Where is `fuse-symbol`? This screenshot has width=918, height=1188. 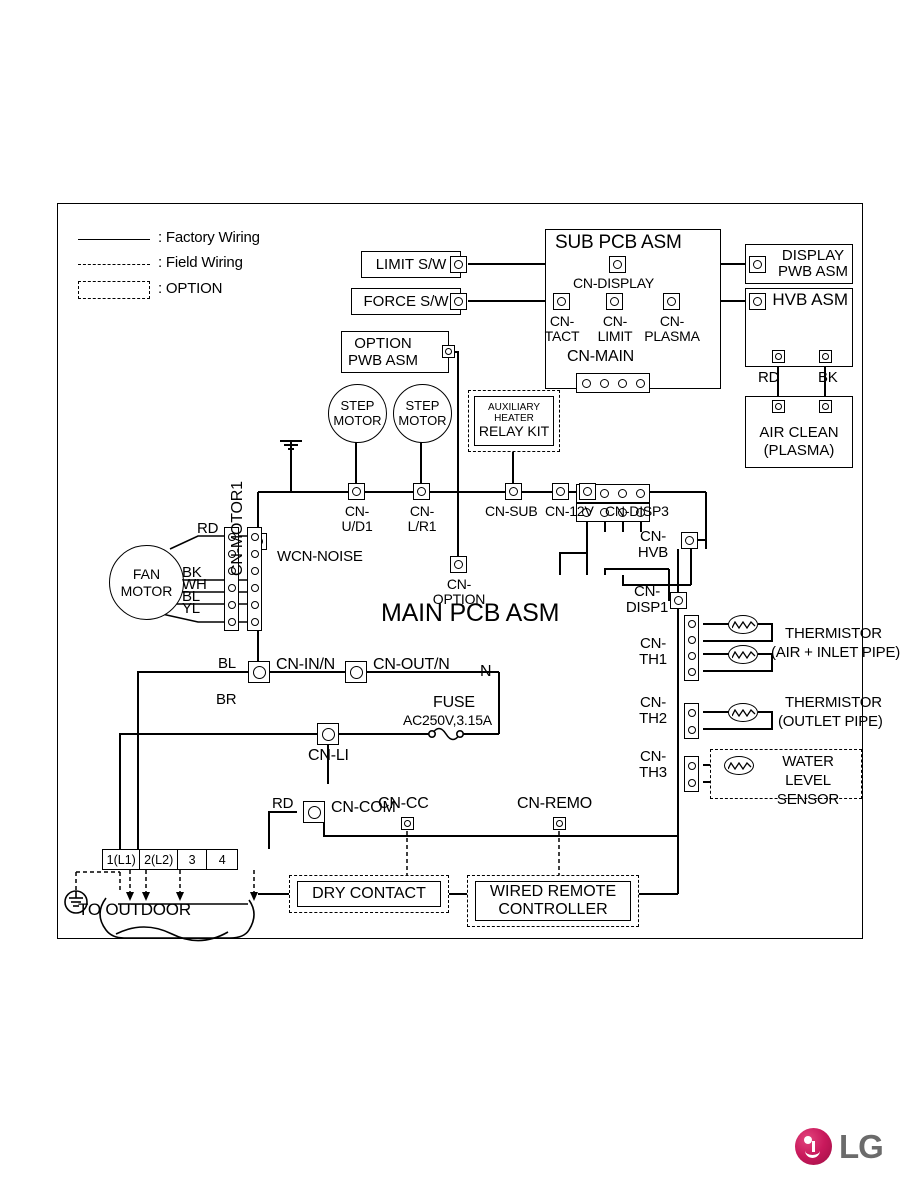
fuse-symbol is located at coordinates (445, 734).